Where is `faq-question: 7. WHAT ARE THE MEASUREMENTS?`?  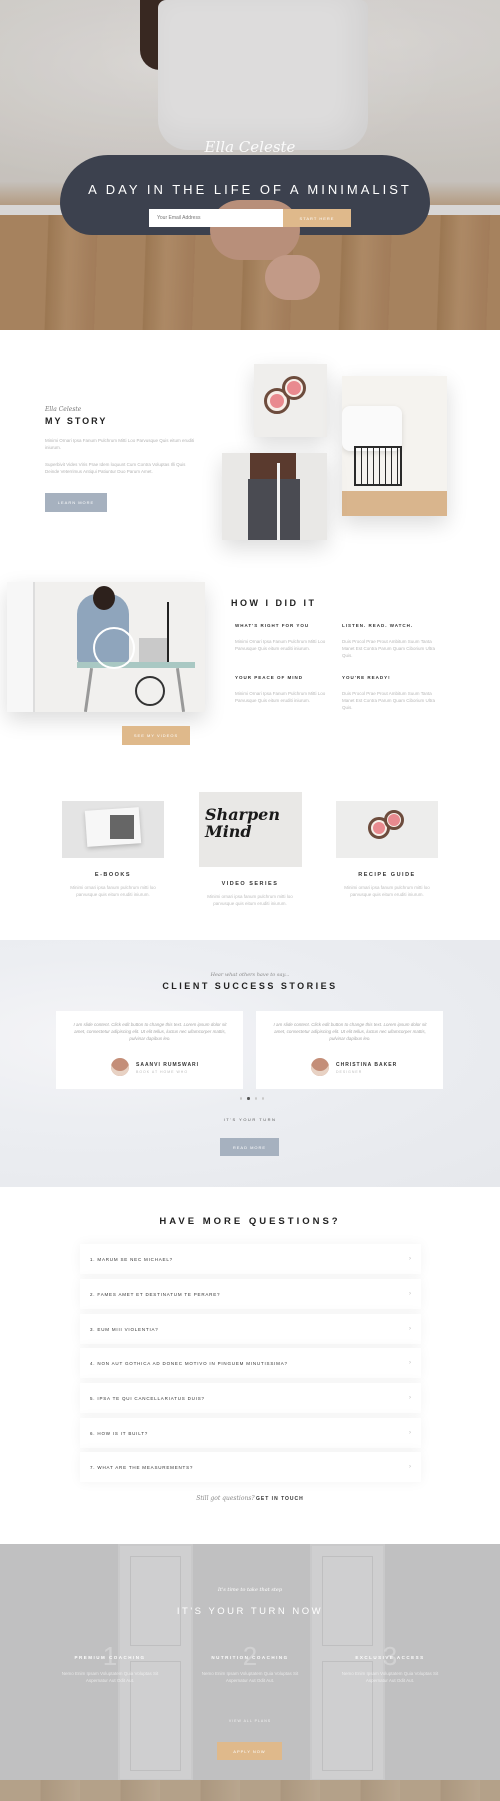
faq-question: 7. WHAT ARE THE MEASUREMENTS? is located at coordinates (142, 1467).